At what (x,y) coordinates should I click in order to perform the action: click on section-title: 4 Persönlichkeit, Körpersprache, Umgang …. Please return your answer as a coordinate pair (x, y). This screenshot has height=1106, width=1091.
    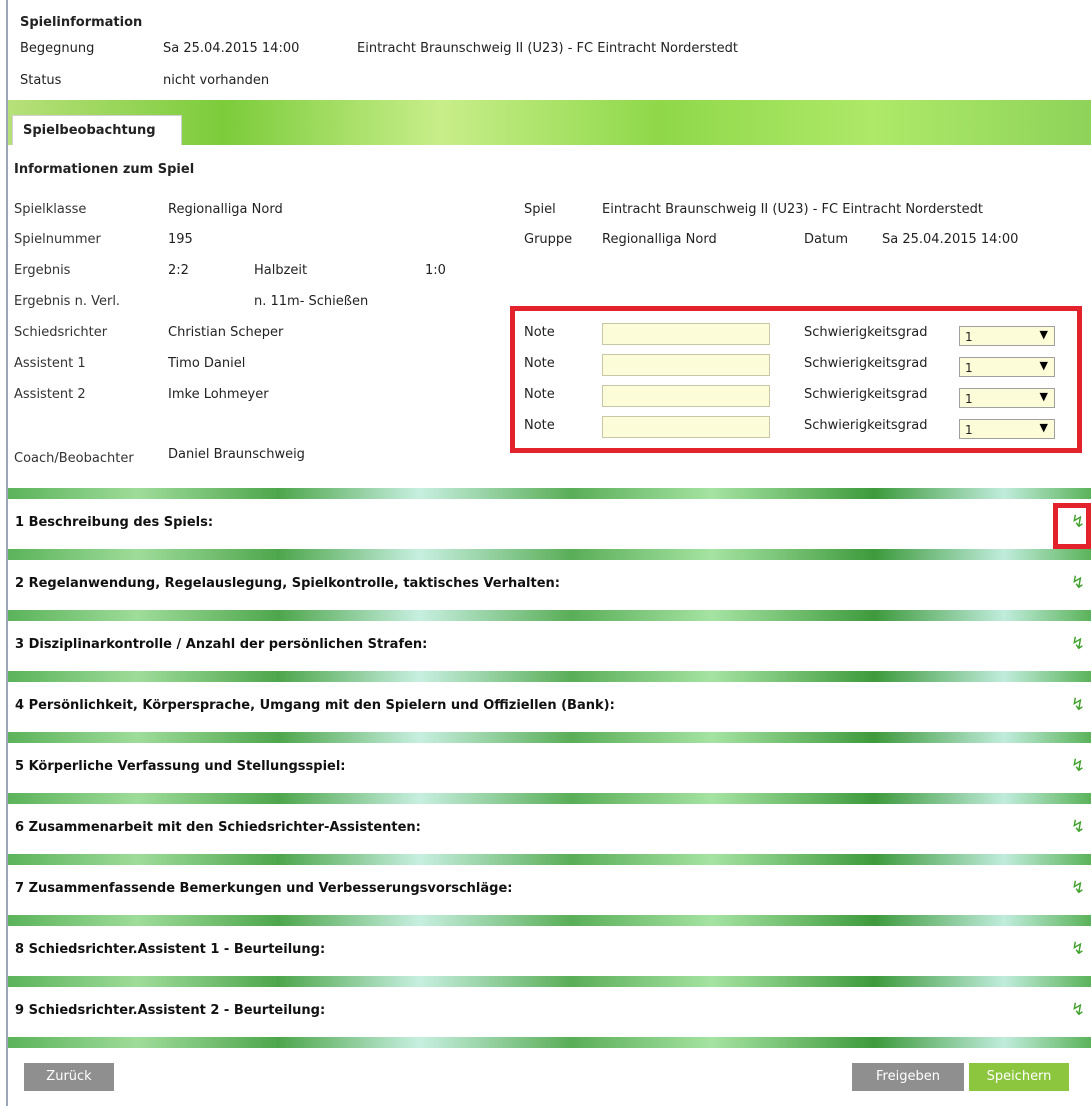
    Looking at the image, I should click on (315, 705).